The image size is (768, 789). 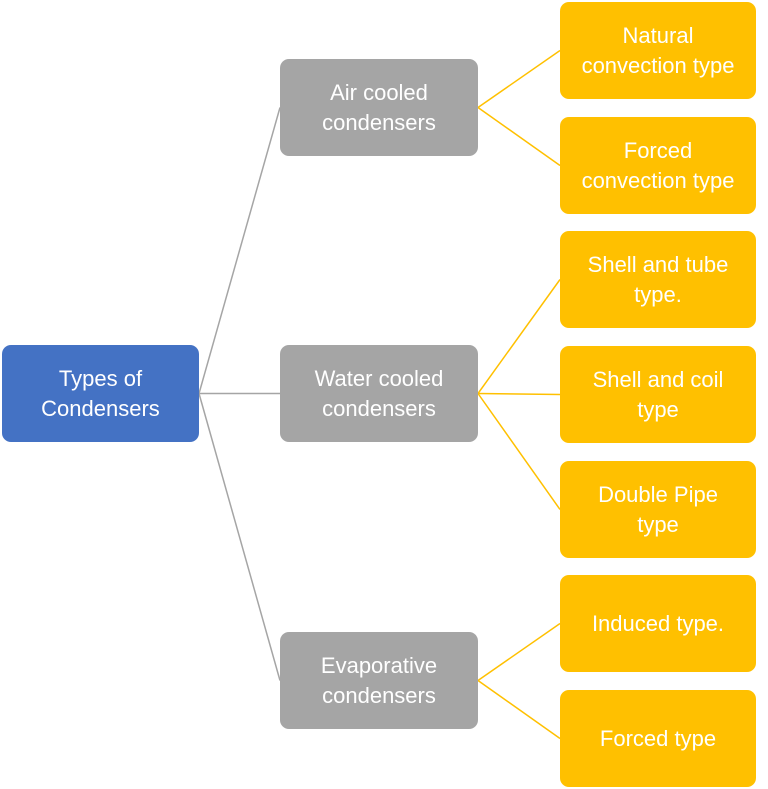 I want to click on root-connector-lines, so click(x=239, y=394).